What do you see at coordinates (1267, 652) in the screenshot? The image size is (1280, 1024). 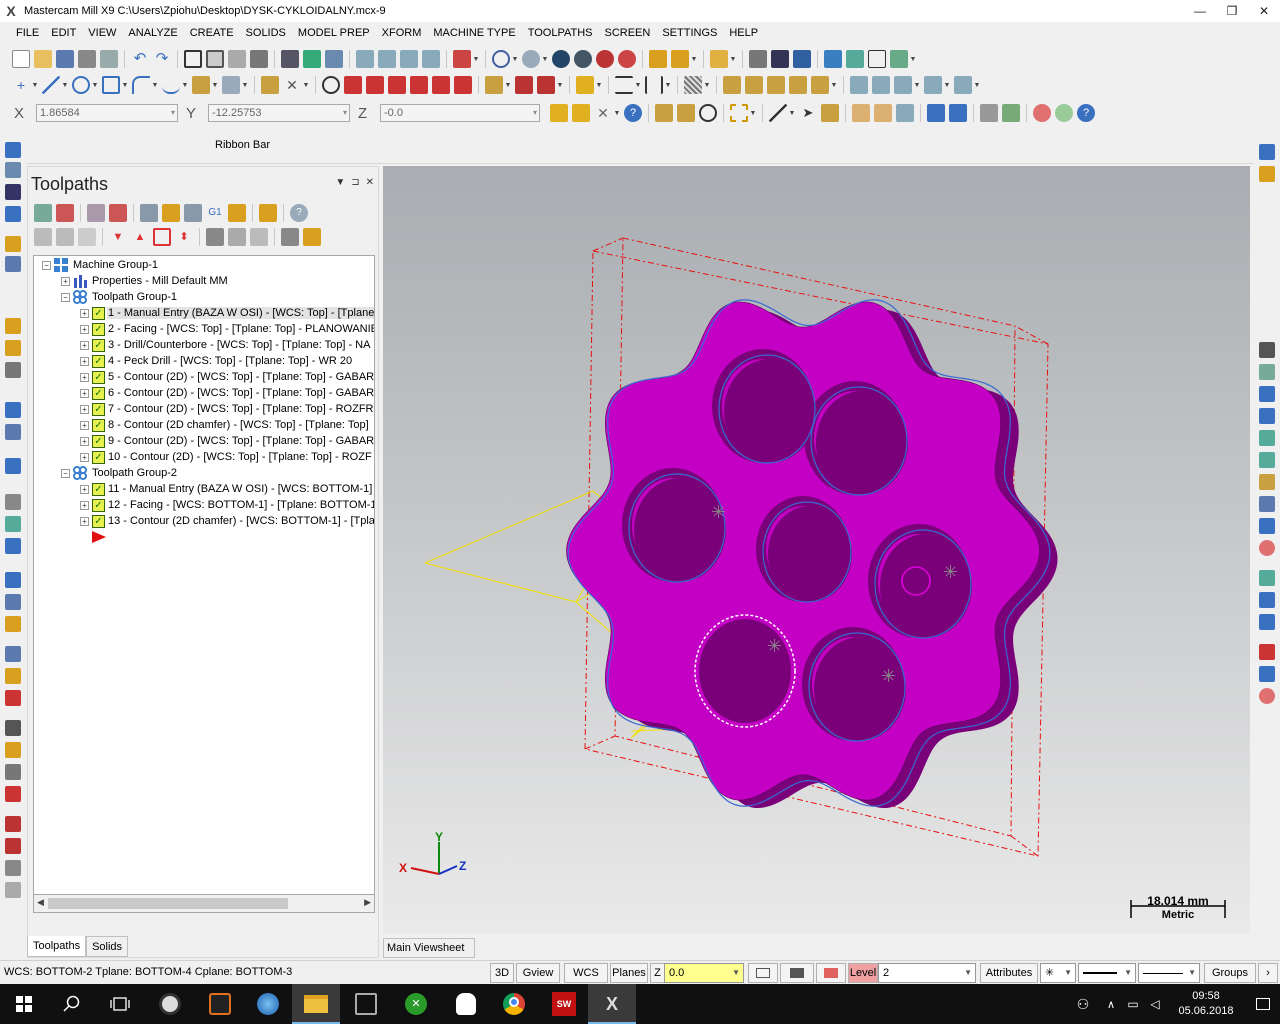 I see `layers-red-icon` at bounding box center [1267, 652].